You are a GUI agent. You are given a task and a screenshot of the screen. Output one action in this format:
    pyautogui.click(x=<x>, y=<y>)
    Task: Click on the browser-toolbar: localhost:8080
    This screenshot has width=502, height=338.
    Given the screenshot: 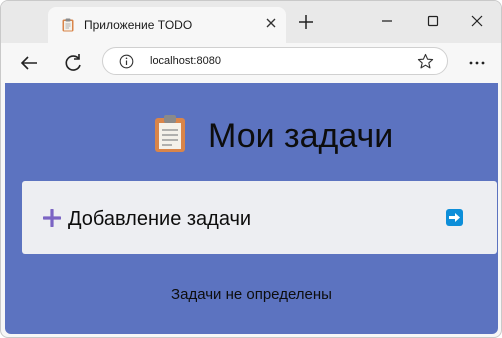 What is the action you would take?
    pyautogui.click(x=251, y=63)
    